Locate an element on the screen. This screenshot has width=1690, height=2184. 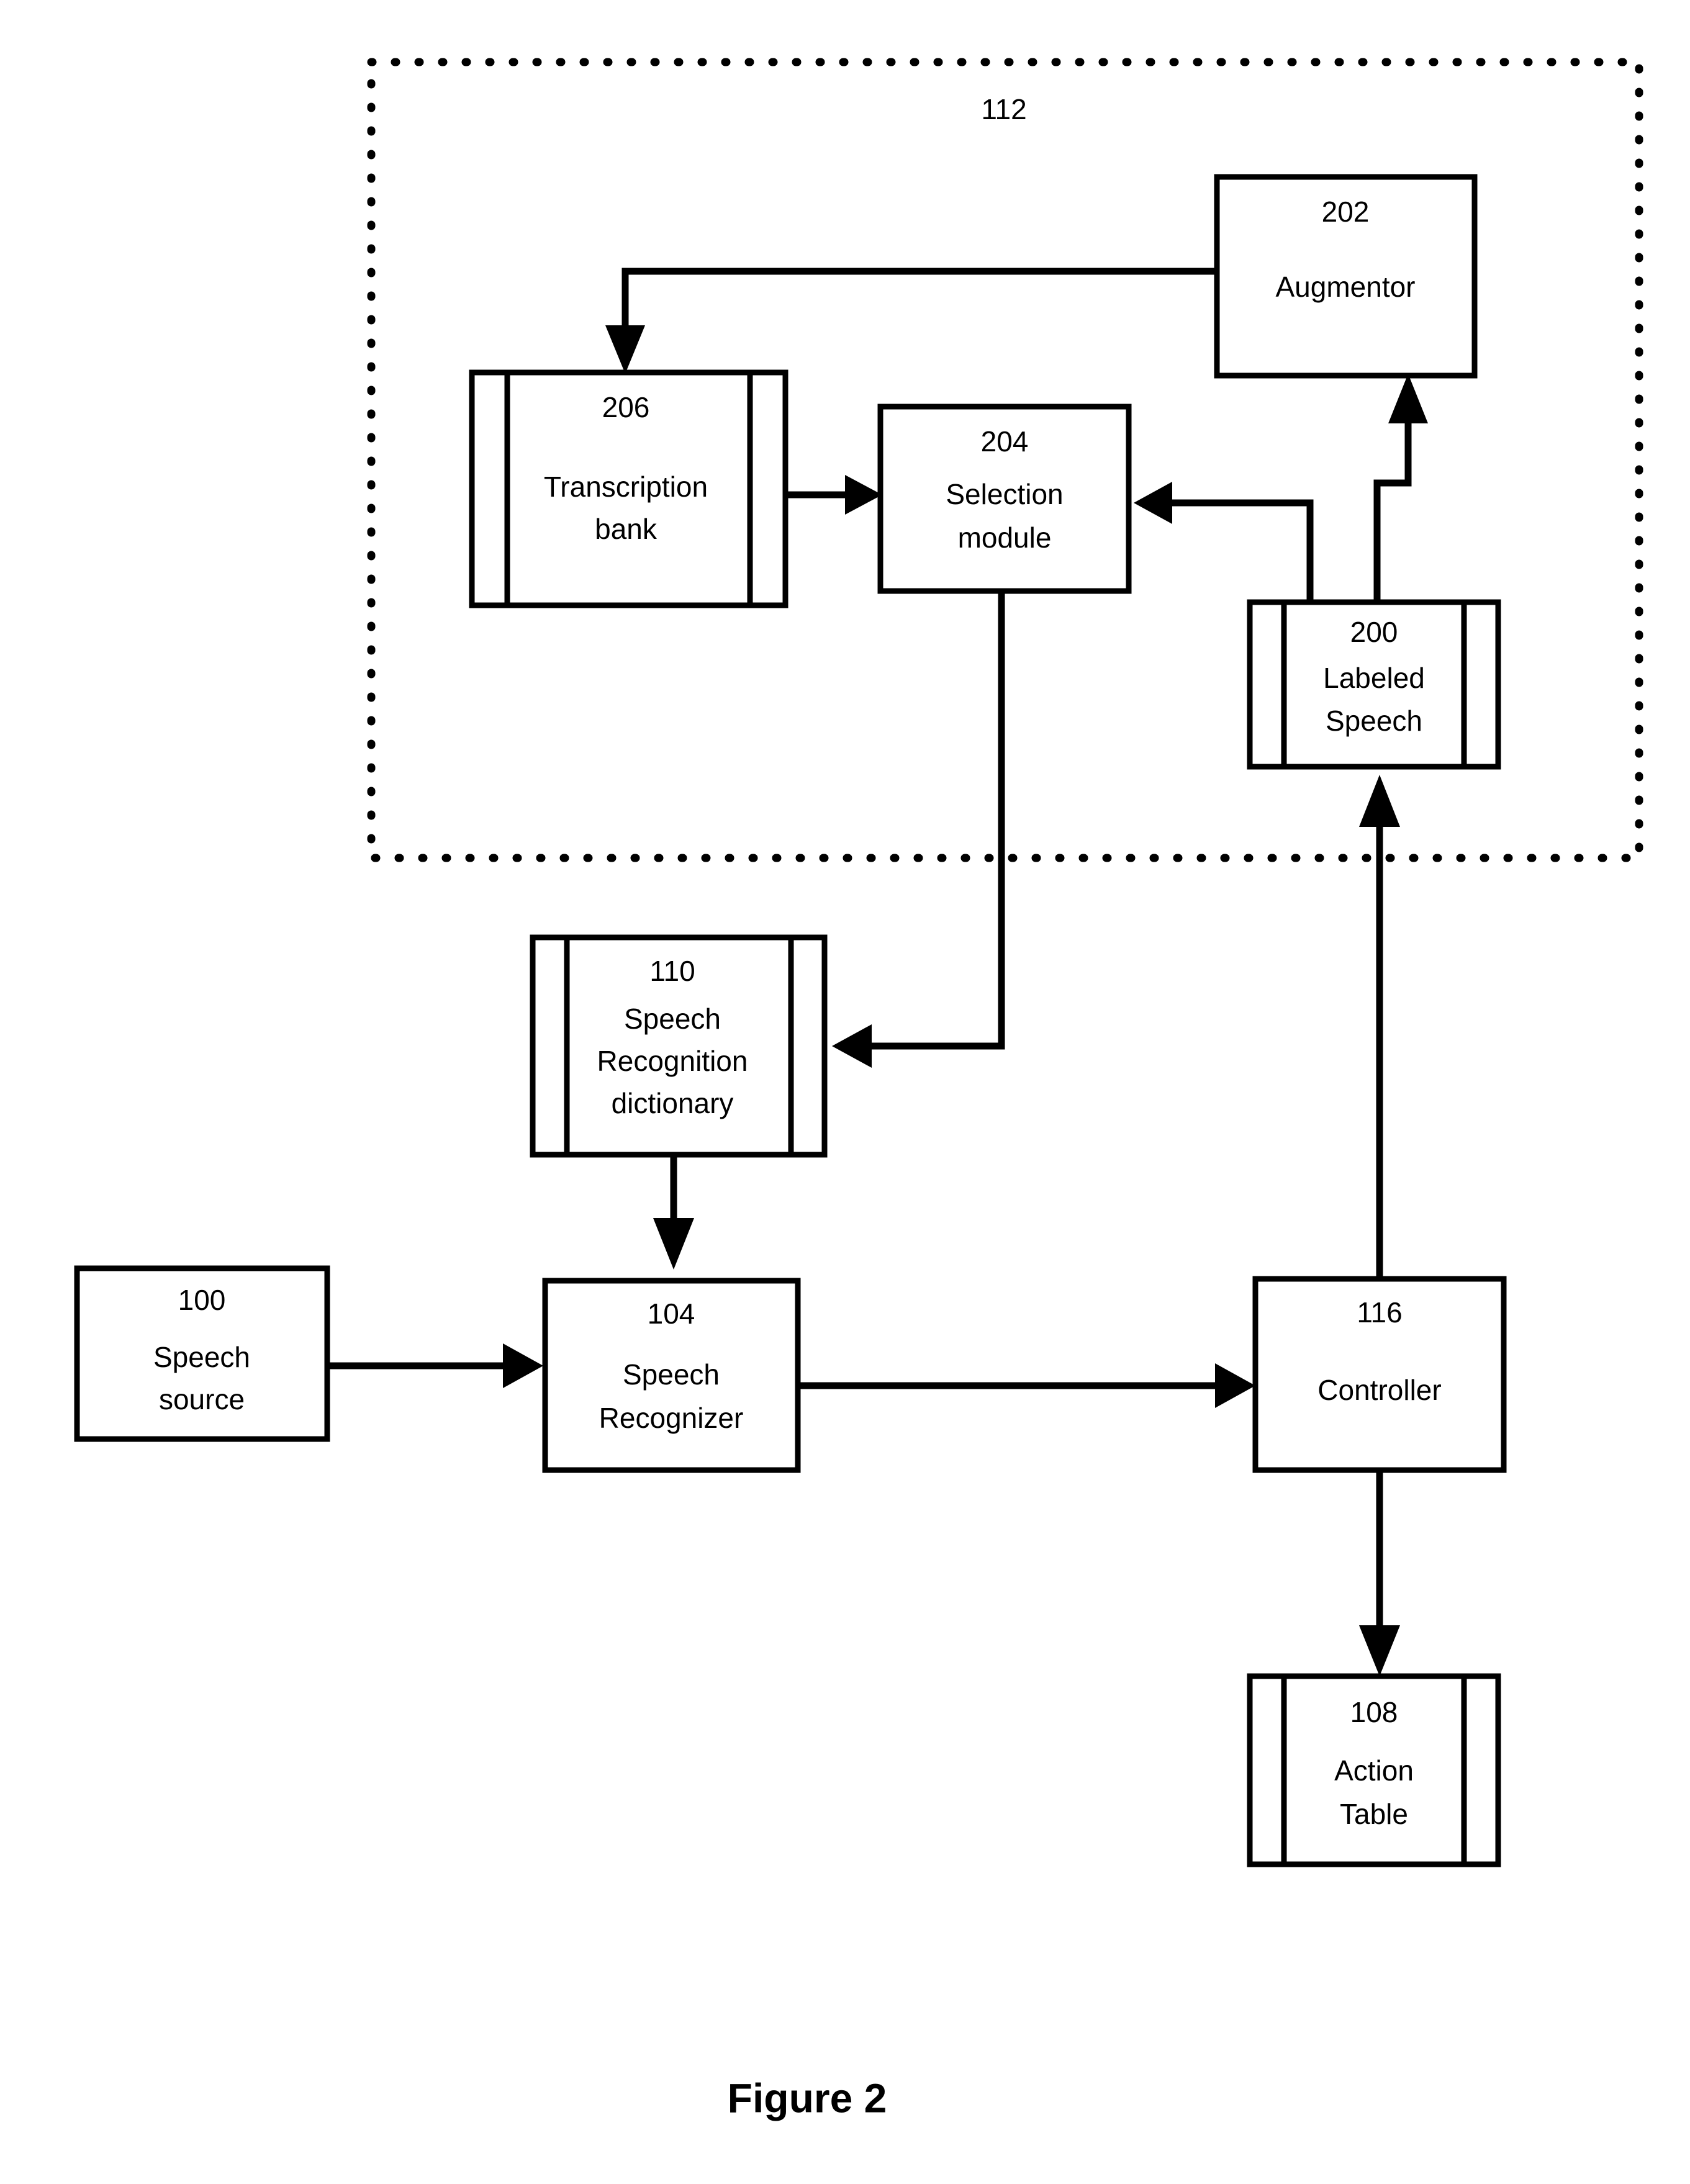
speech-source-label-line1: Speech is located at coordinates (202, 1357).